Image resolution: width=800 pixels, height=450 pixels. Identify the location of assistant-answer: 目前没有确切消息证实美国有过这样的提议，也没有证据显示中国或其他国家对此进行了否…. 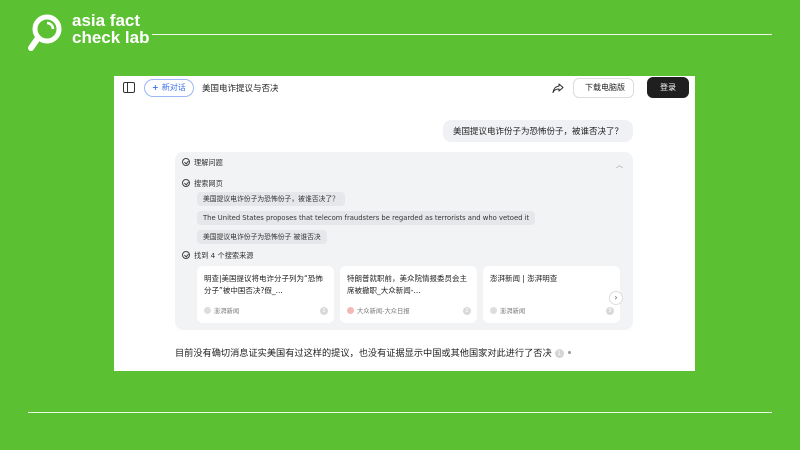
(373, 352).